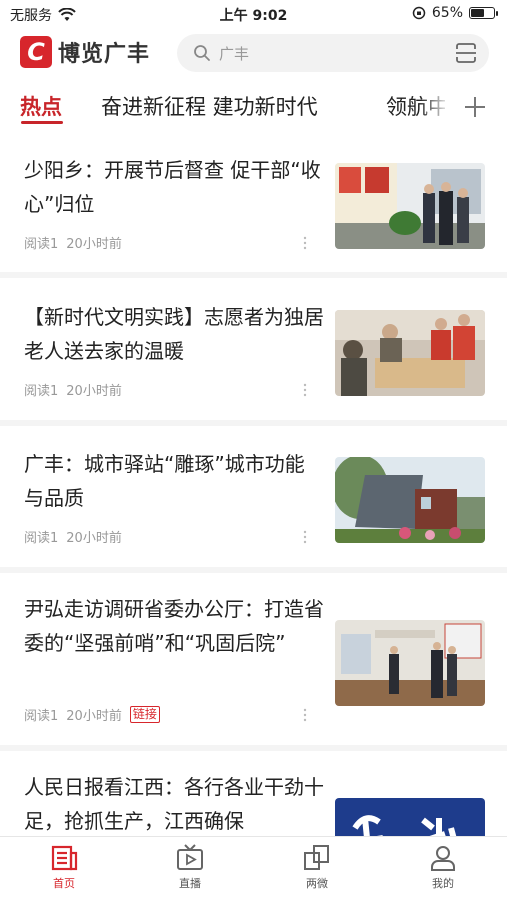  What do you see at coordinates (234, 54) in the screenshot?
I see `search-placeholder: 广丰` at bounding box center [234, 54].